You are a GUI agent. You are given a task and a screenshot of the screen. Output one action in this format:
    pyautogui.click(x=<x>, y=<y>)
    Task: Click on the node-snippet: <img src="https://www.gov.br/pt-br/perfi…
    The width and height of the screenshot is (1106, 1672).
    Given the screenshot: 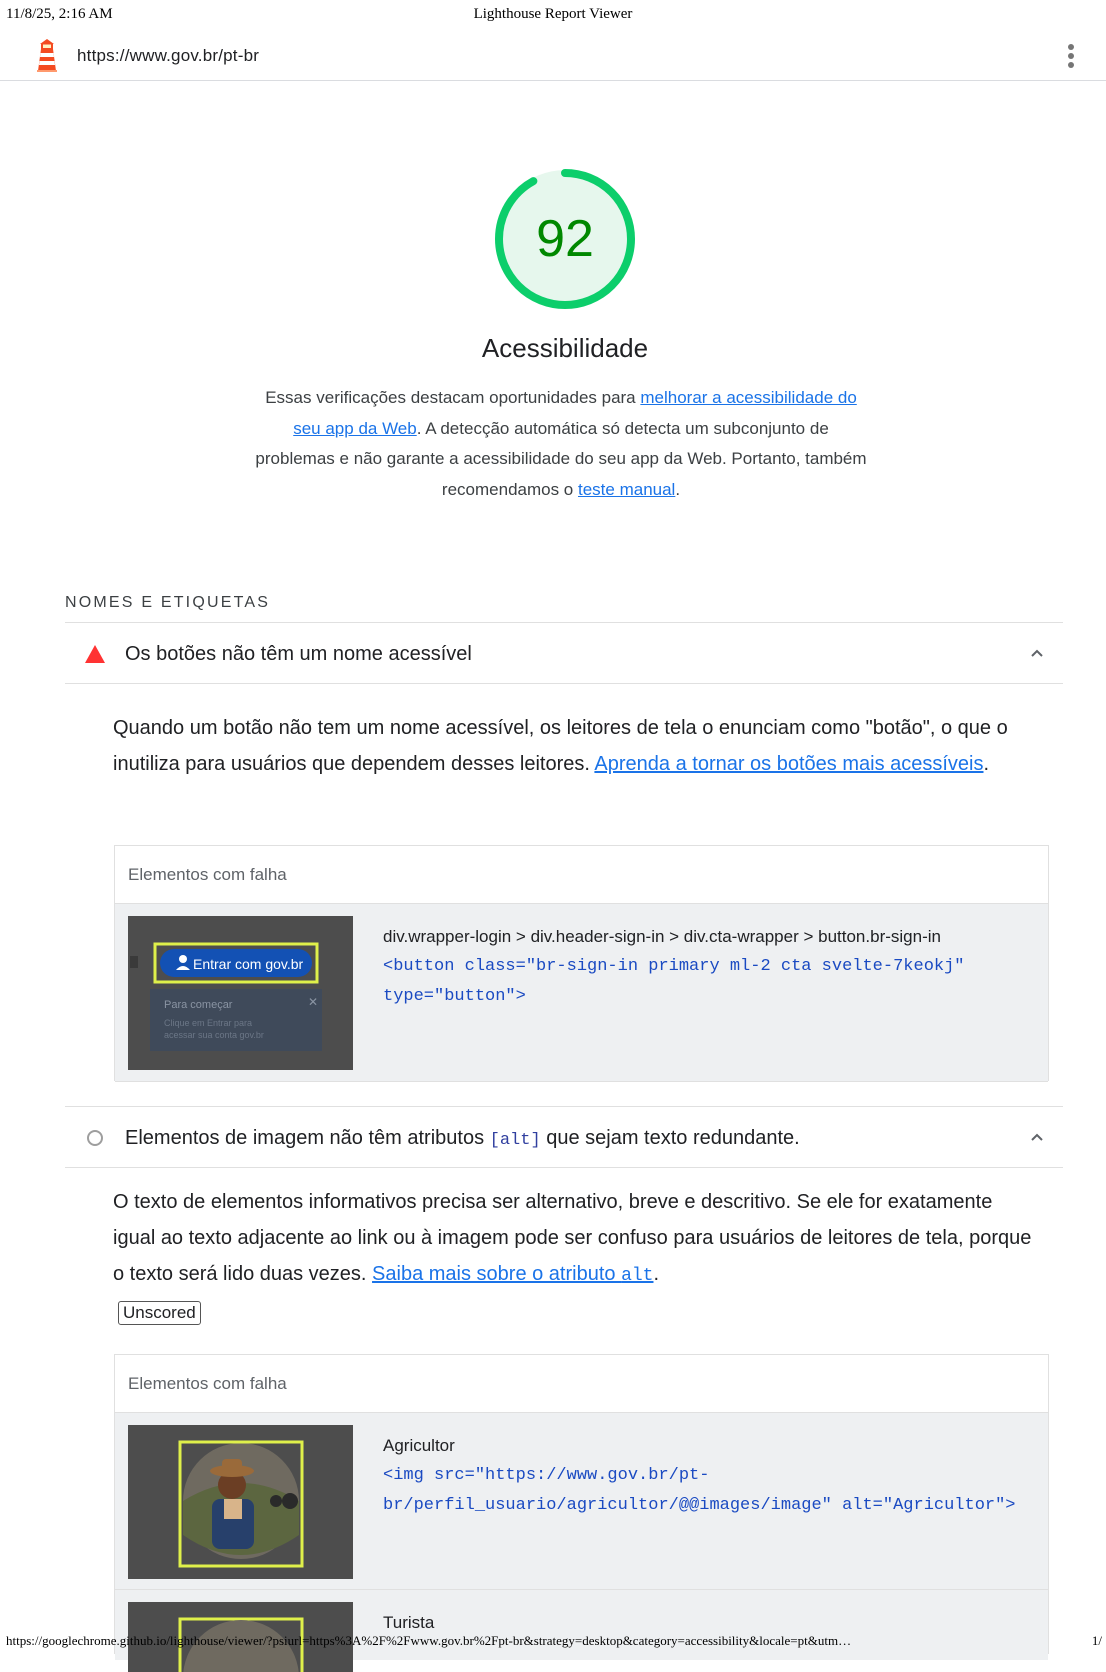 What is the action you would take?
    pyautogui.click(x=699, y=1490)
    